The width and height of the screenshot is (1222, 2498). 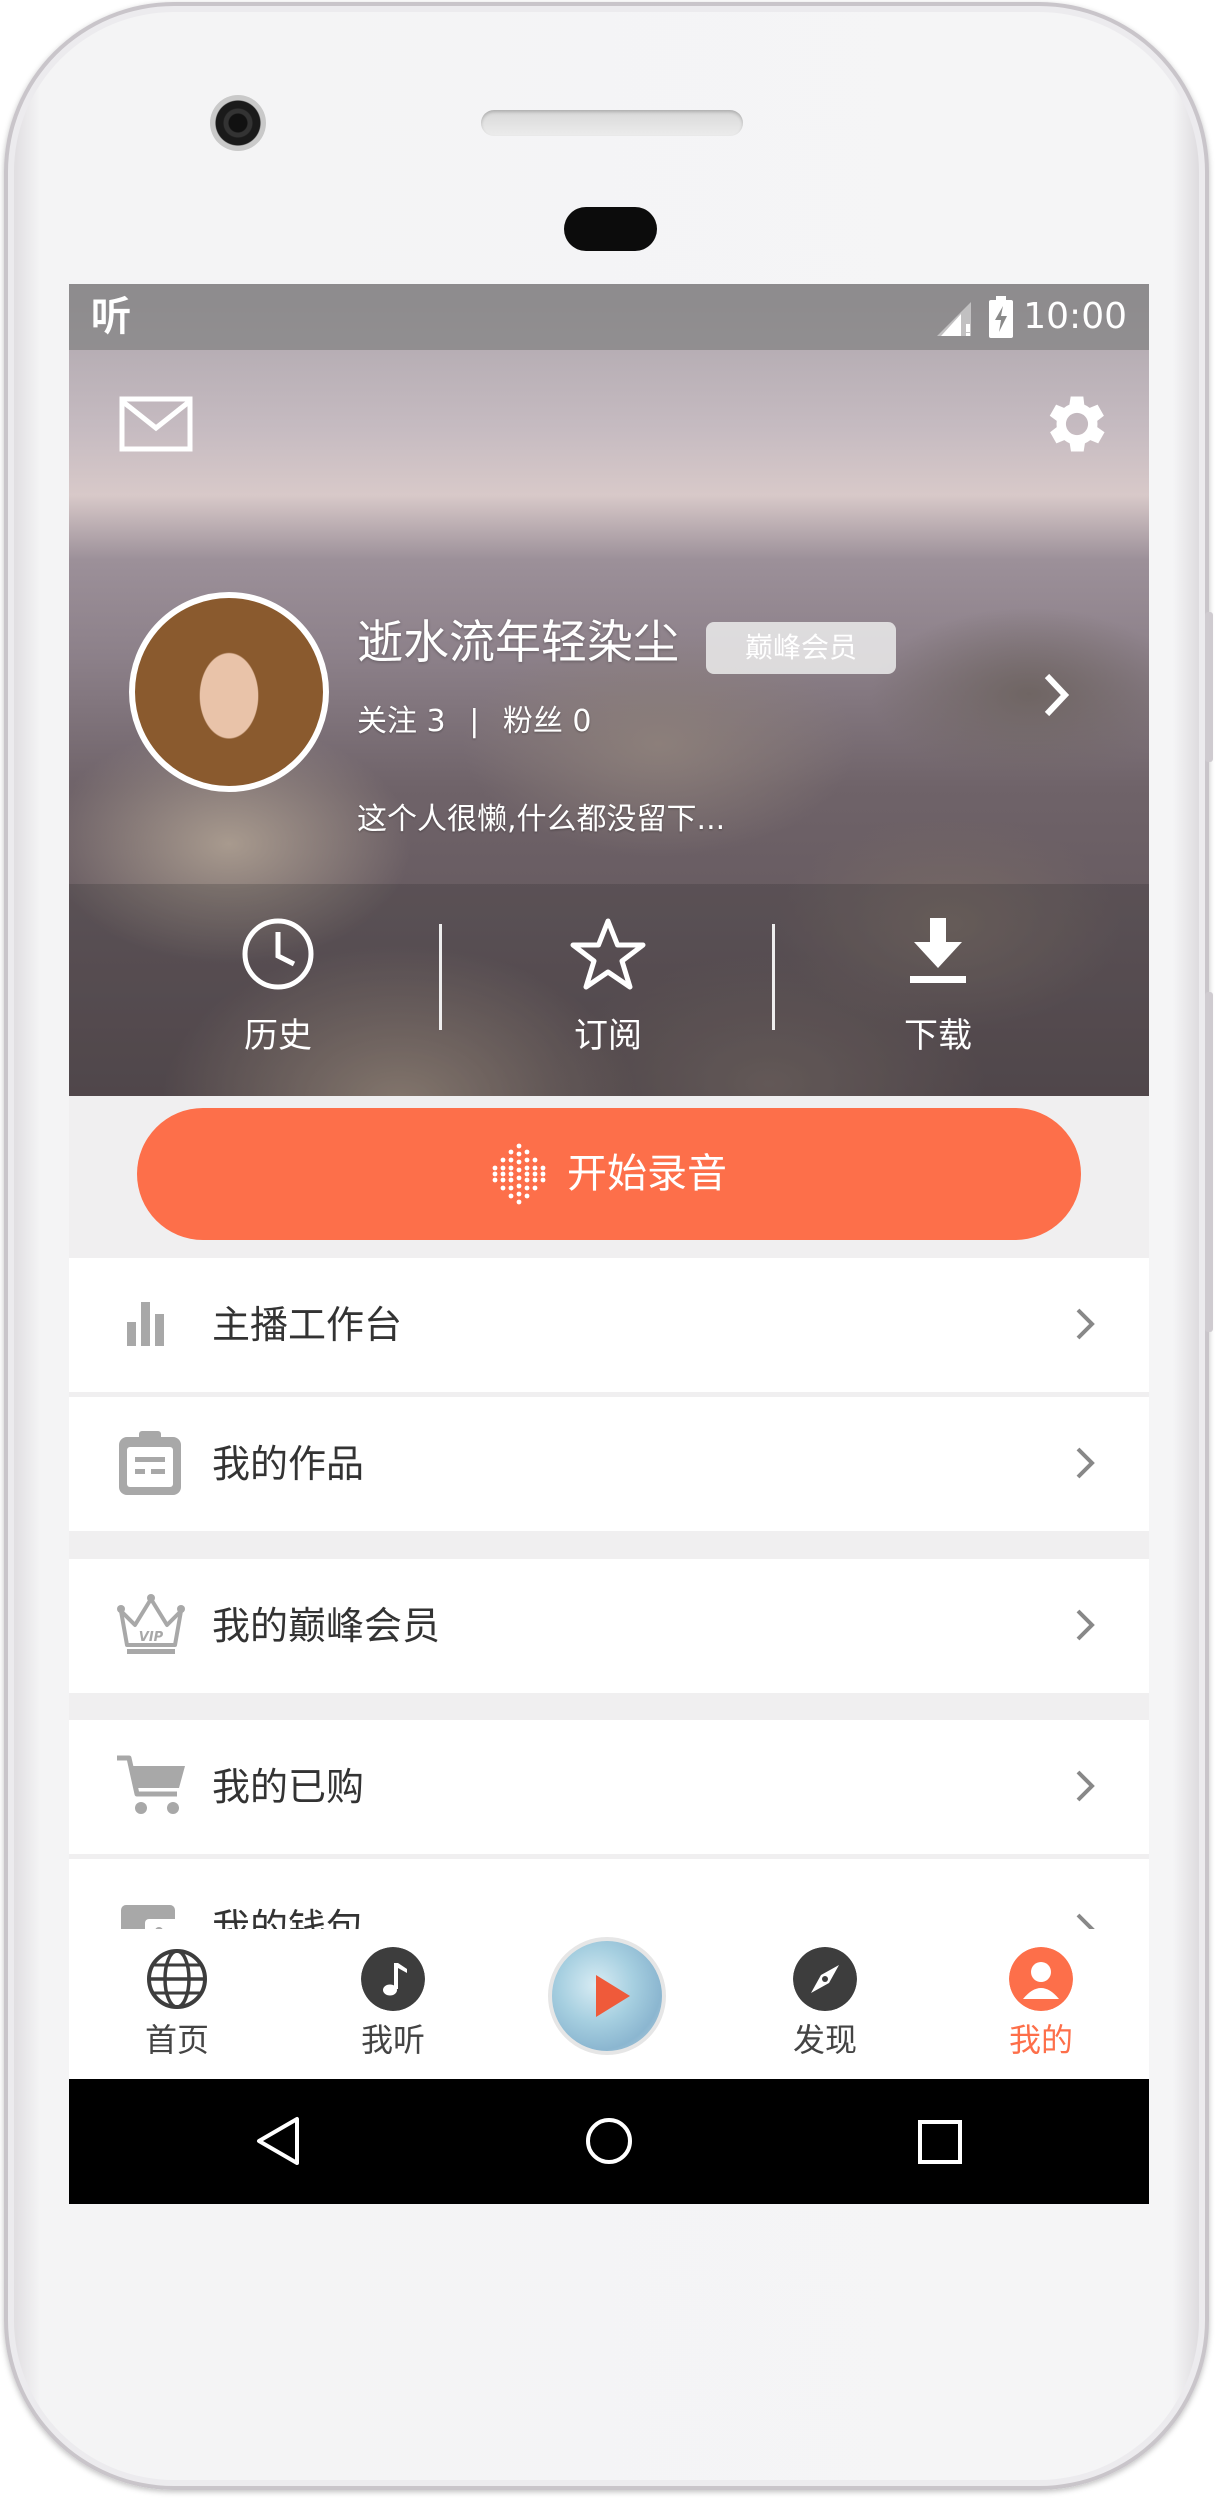 What do you see at coordinates (326, 1626) in the screenshot?
I see `menu-item-label: 我的巅峰会员` at bounding box center [326, 1626].